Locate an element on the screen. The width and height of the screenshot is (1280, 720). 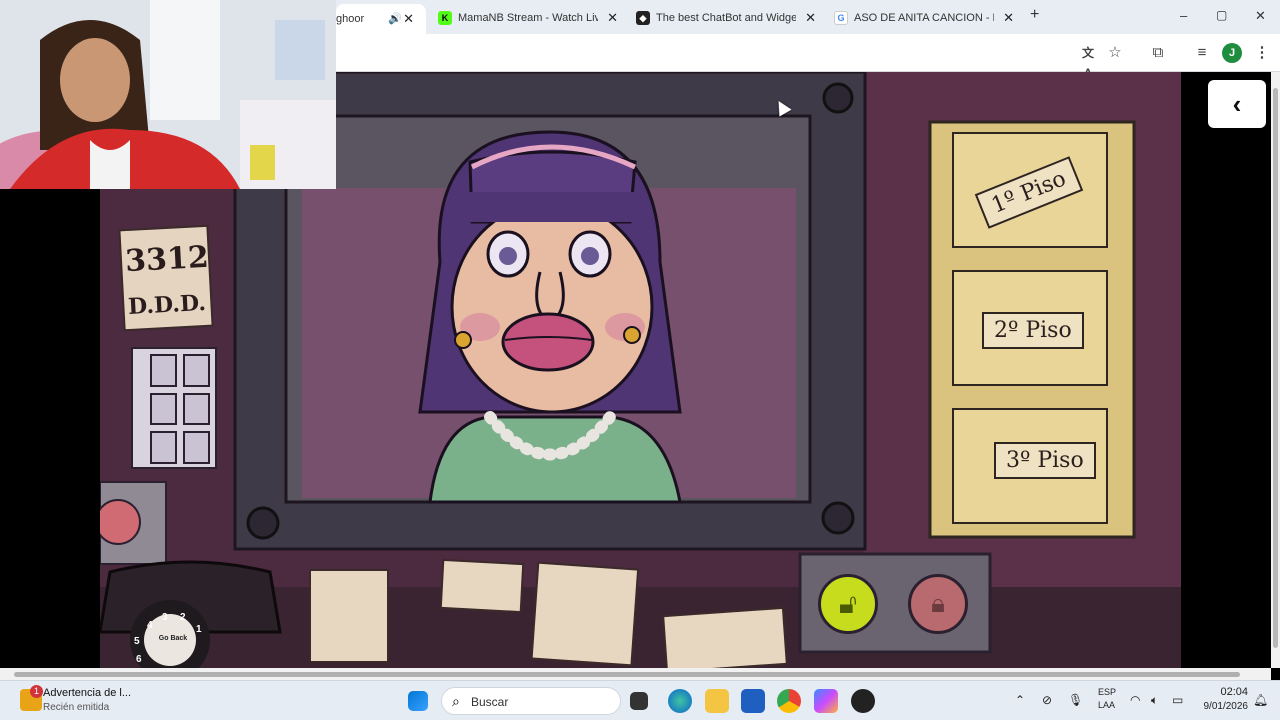
battery-icon: ▭ is located at coordinates (1177, 700).